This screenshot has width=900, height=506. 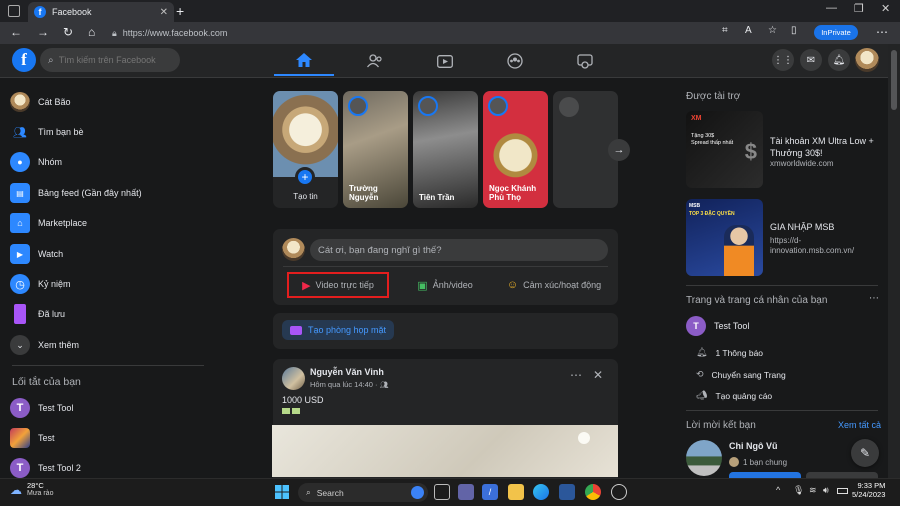 I want to click on ad-title: GIA NHẬP MSB, so click(x=802, y=228).